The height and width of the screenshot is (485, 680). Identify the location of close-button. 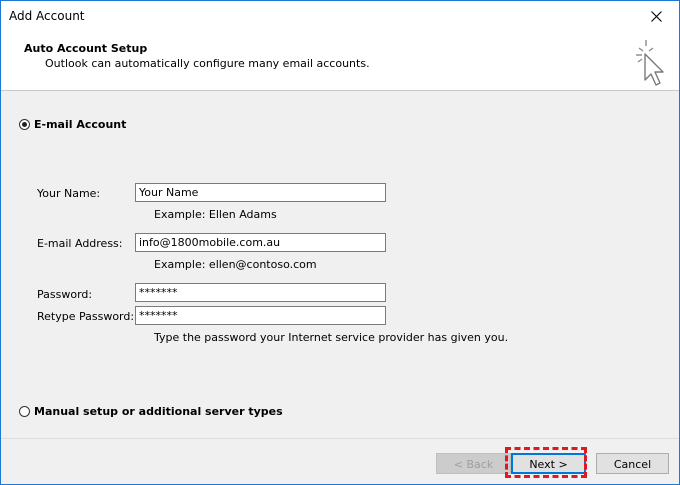
(656, 16).